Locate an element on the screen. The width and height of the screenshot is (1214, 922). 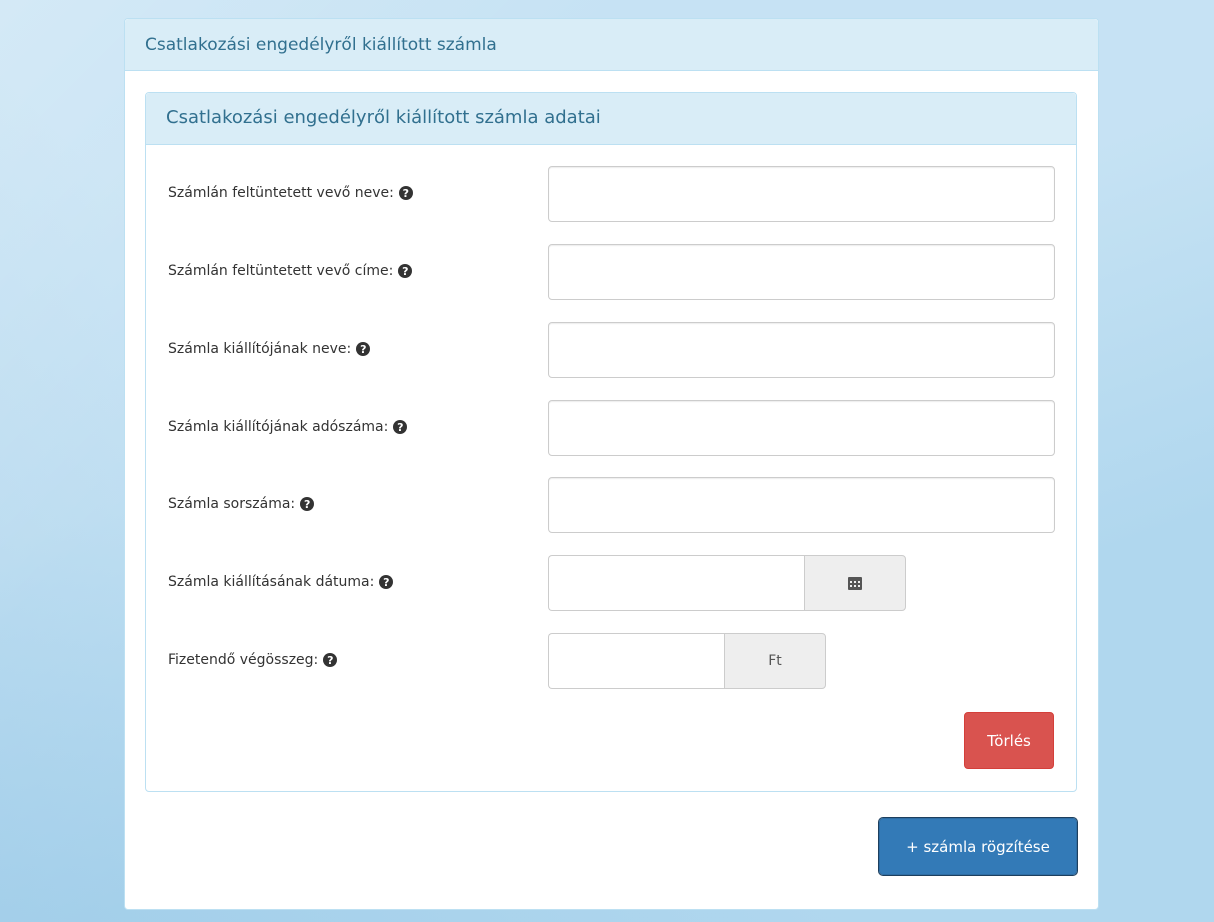
issuer-name-input is located at coordinates (801, 350).